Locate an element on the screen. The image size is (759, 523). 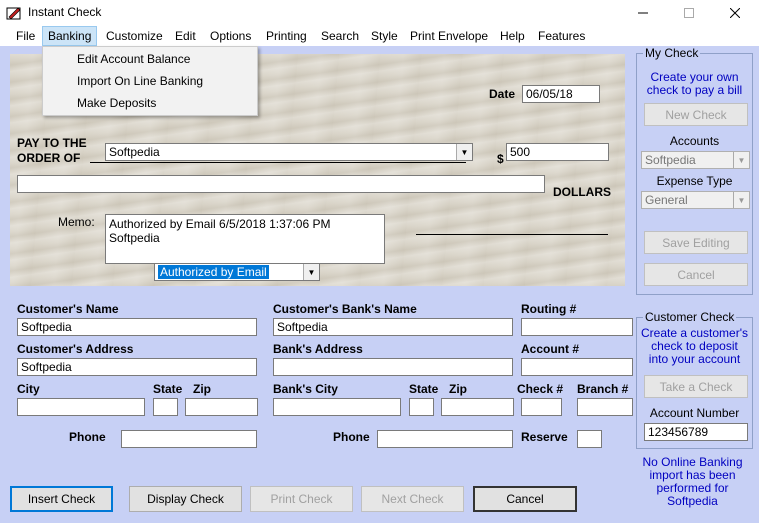
expense-type-label: Expense Type is located at coordinates (694, 181).